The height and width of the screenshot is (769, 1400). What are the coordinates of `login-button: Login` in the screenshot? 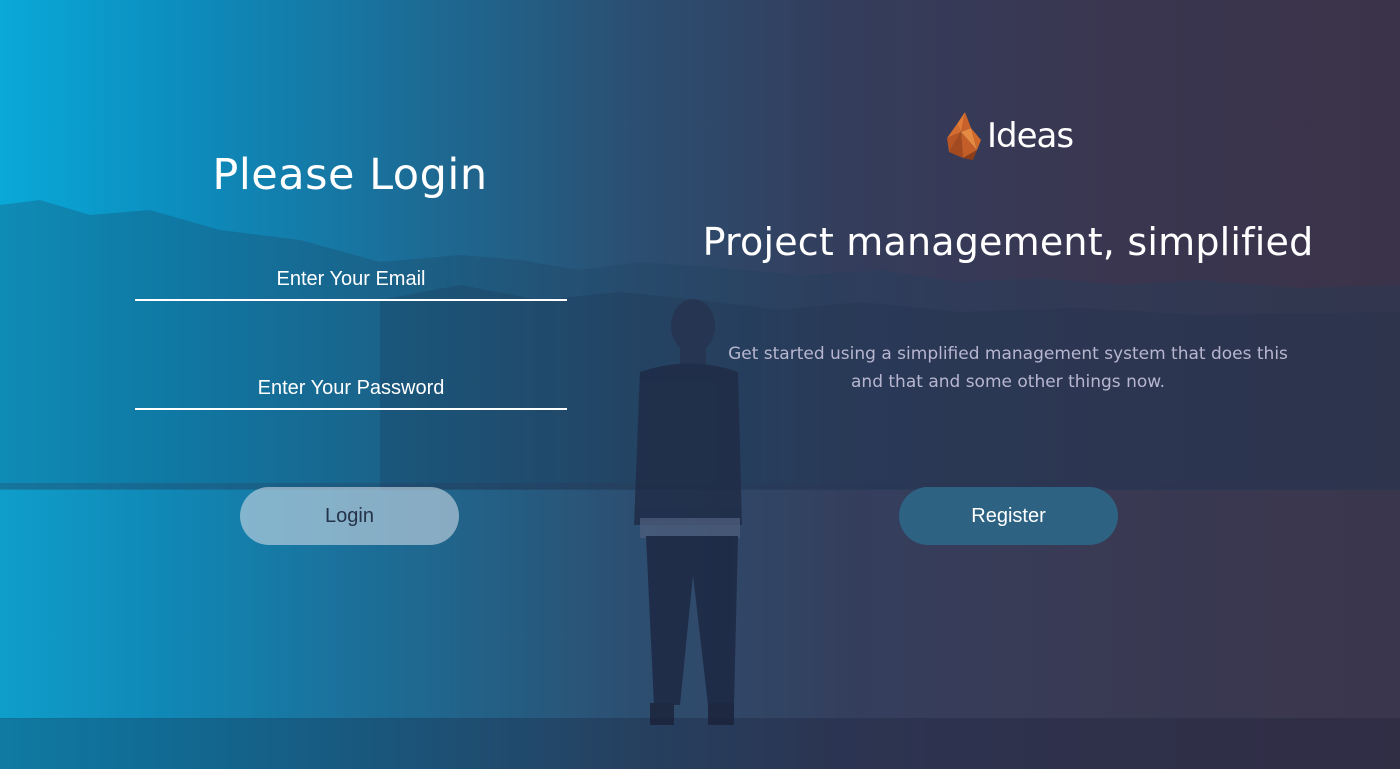 It's located at (349, 516).